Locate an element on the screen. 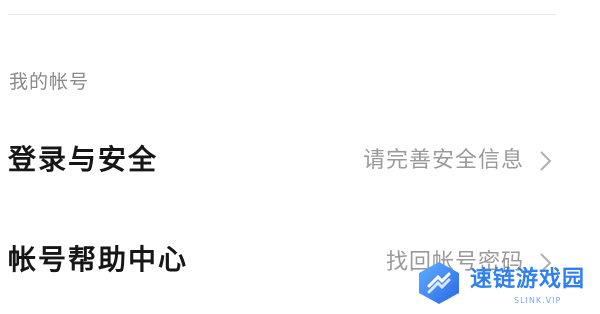  top-divider is located at coordinates (282, 14).